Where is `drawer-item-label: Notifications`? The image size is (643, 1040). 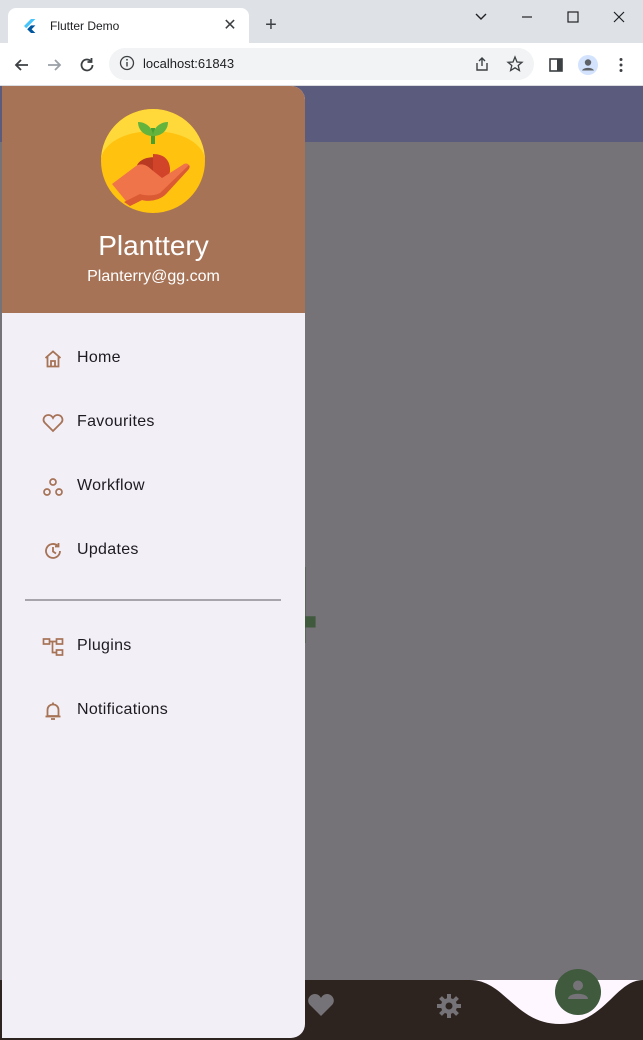
drawer-item-label: Notifications is located at coordinates (123, 709).